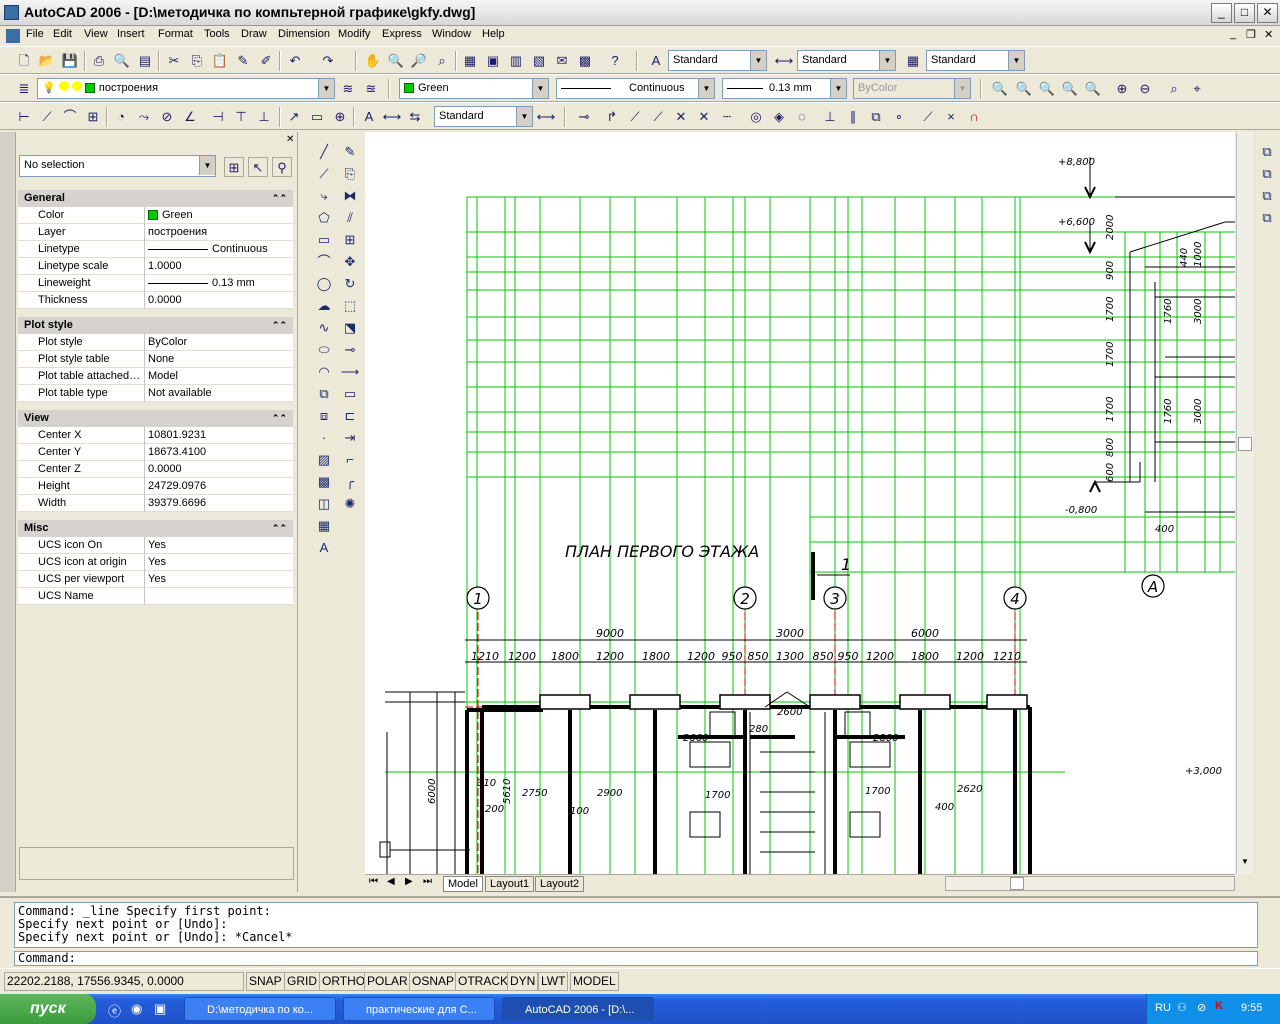 The width and height of the screenshot is (1280, 1024). I want to click on undo-icon: ↶, so click(295, 61).